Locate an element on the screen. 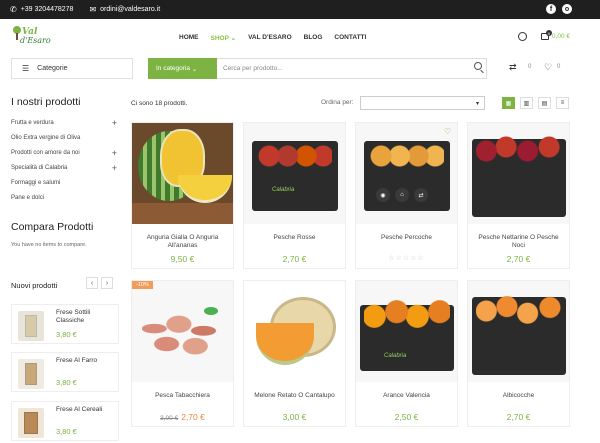  product-card: ♡ ◉ ⌂ ⇄ Pesche Percoche ☆☆☆☆☆ is located at coordinates (406, 195).